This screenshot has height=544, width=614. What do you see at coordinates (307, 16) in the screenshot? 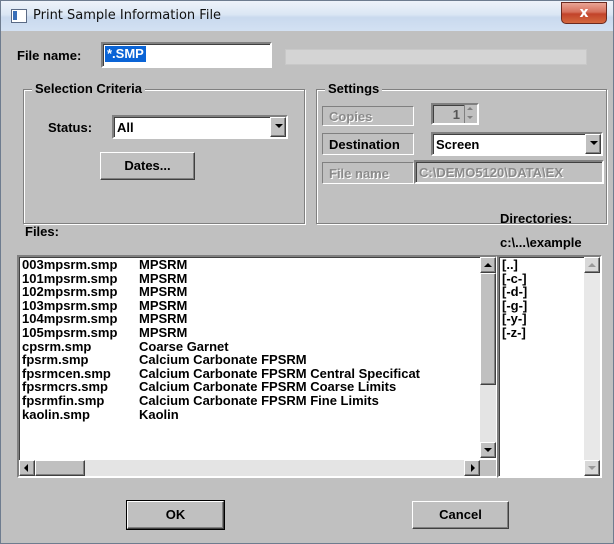
I see `title-bar: Print Sample Information File x` at bounding box center [307, 16].